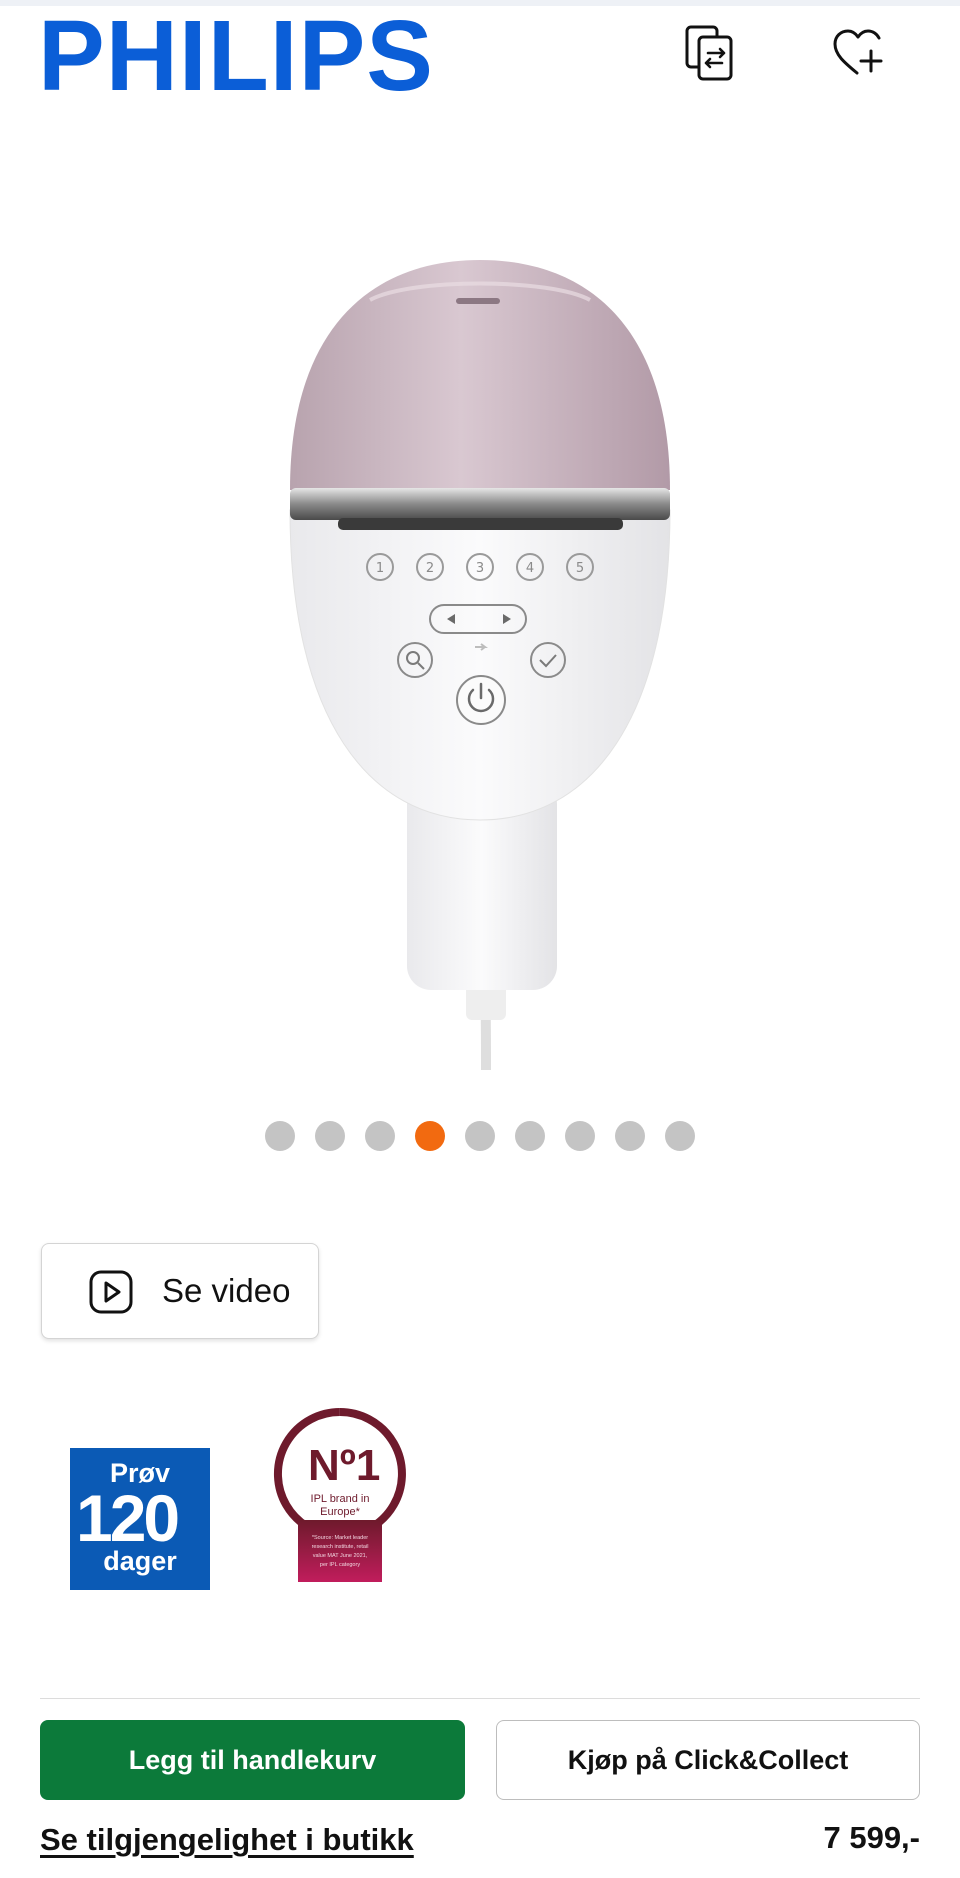  What do you see at coordinates (252, 1760) in the screenshot?
I see `add-to-cart-button: Legg til handlekurv` at bounding box center [252, 1760].